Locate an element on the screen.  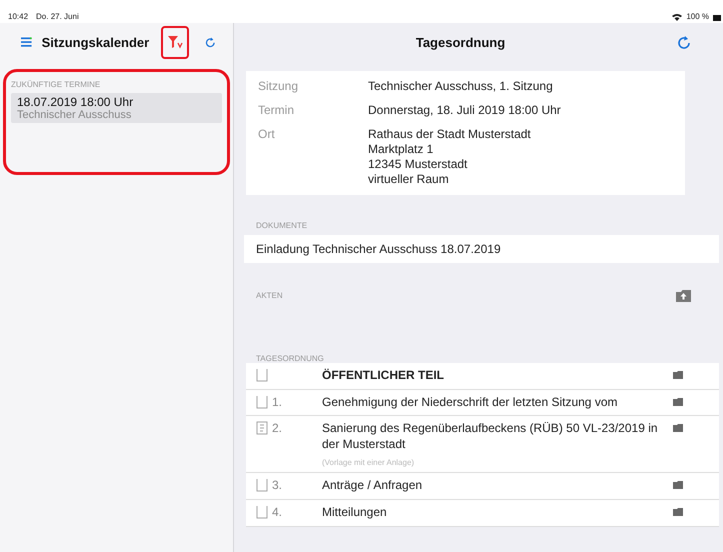
section-header: DOKUMENTE is located at coordinates (281, 225).